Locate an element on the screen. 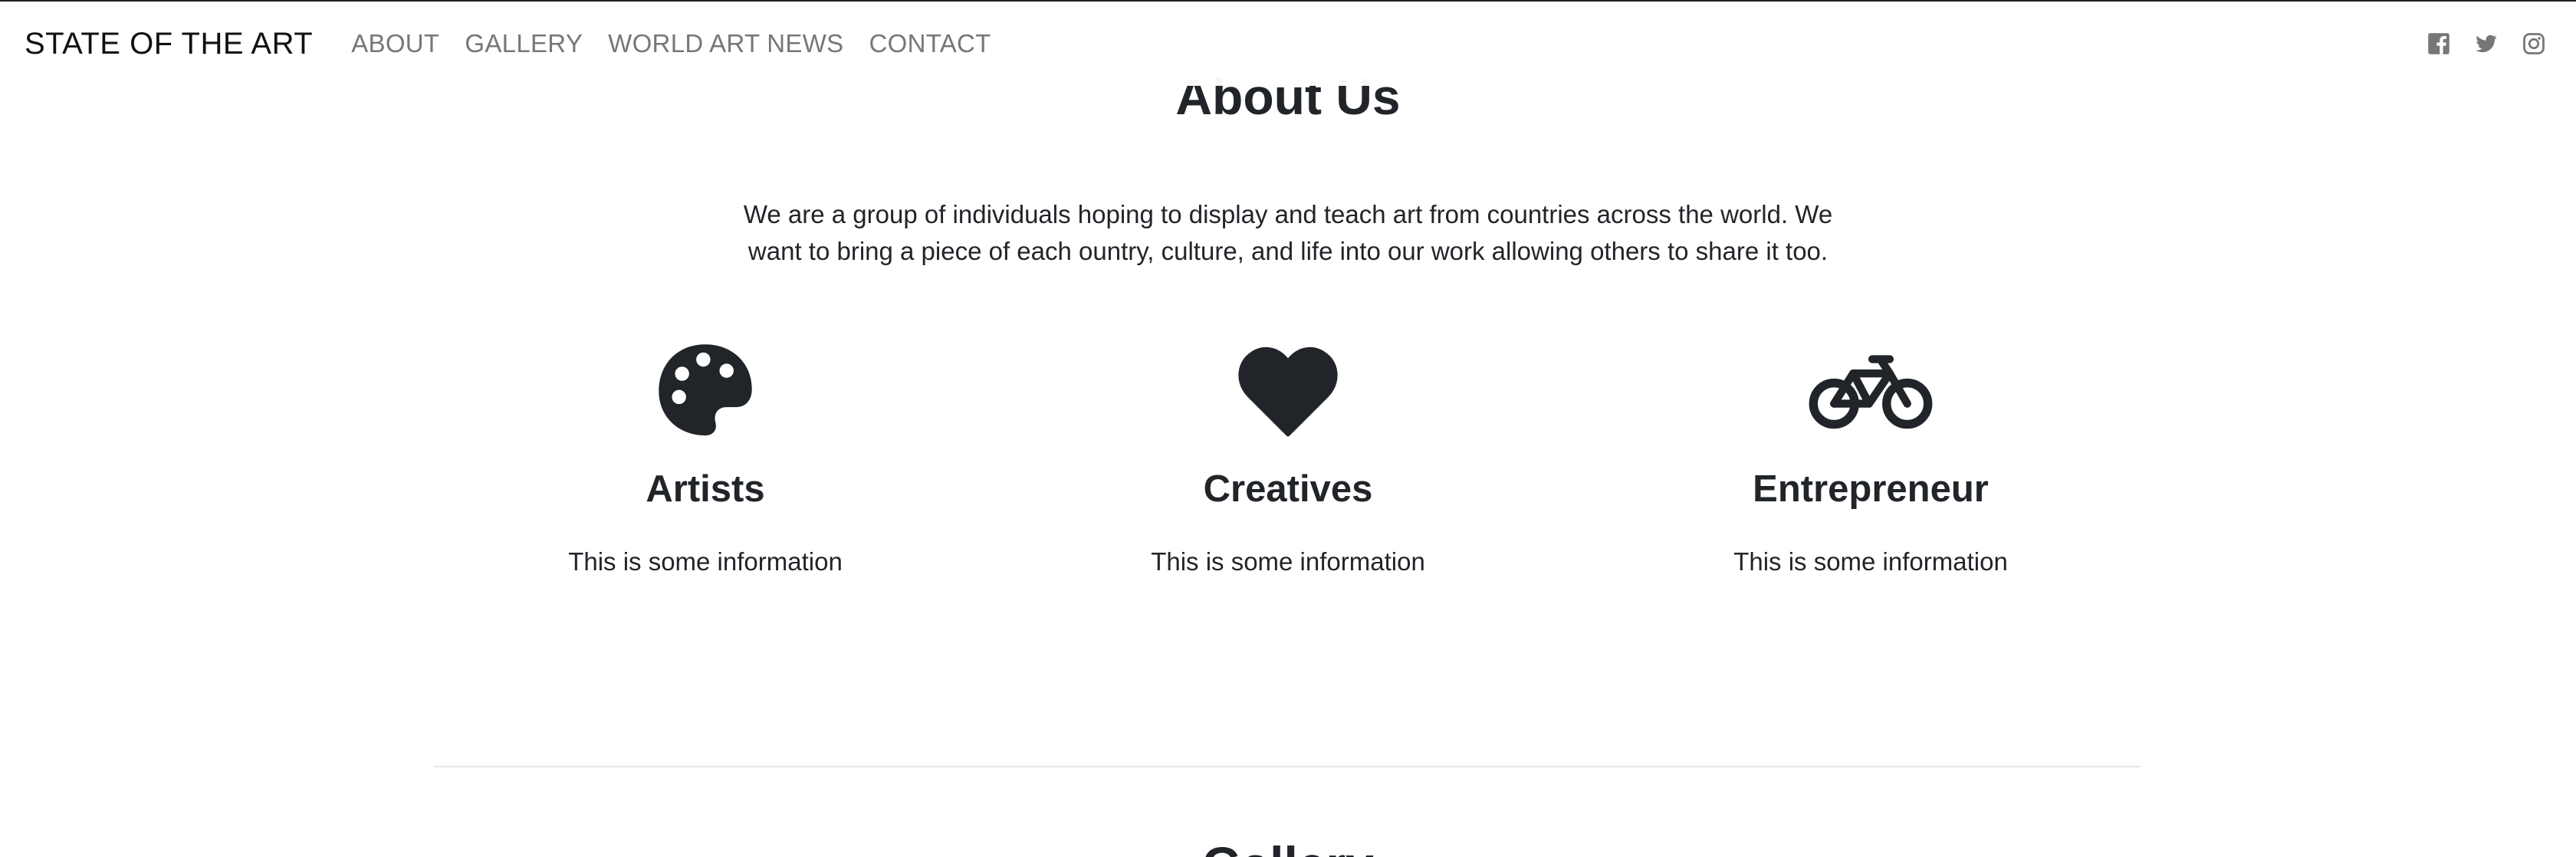  brand-logo-link: STATE OF THE ART is located at coordinates (169, 44).